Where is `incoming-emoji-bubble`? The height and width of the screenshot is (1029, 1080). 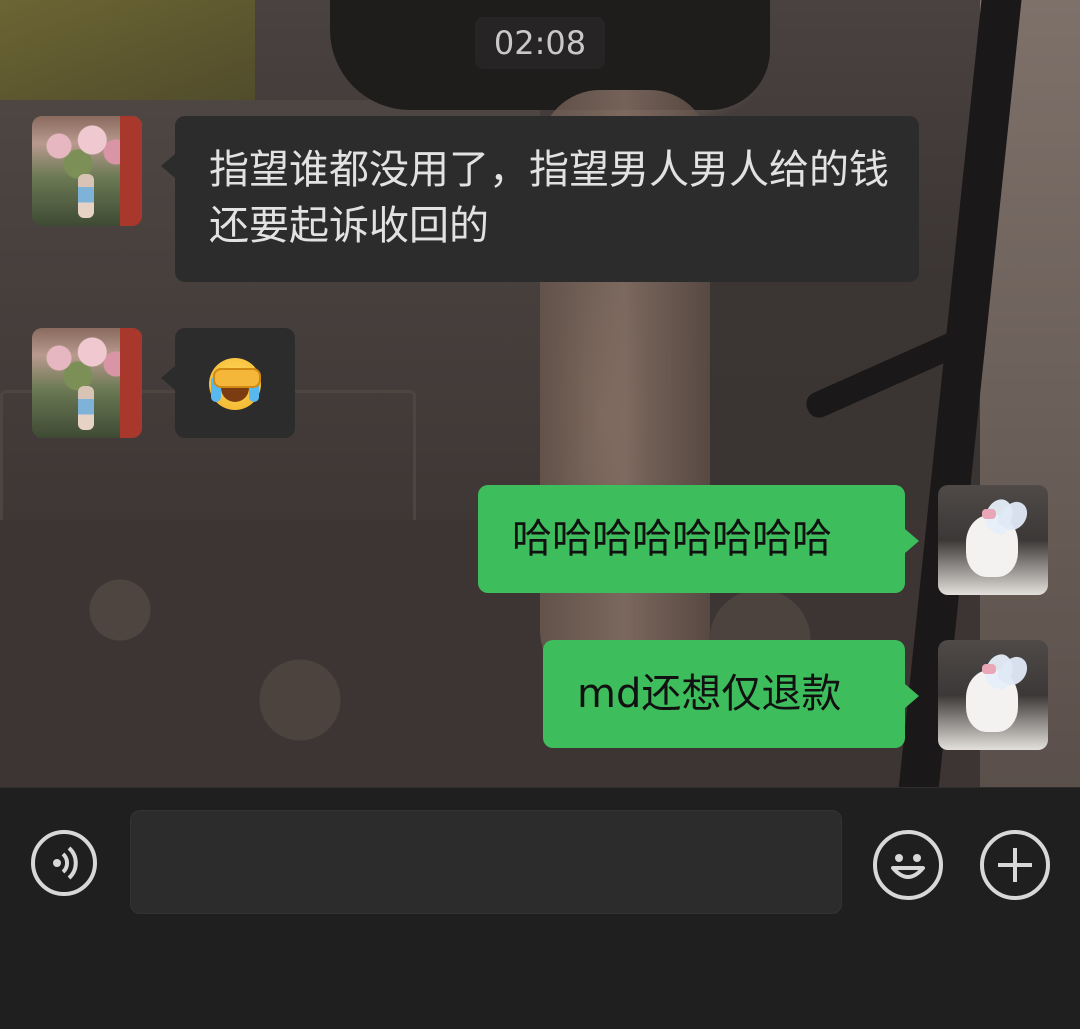 incoming-emoji-bubble is located at coordinates (228, 383).